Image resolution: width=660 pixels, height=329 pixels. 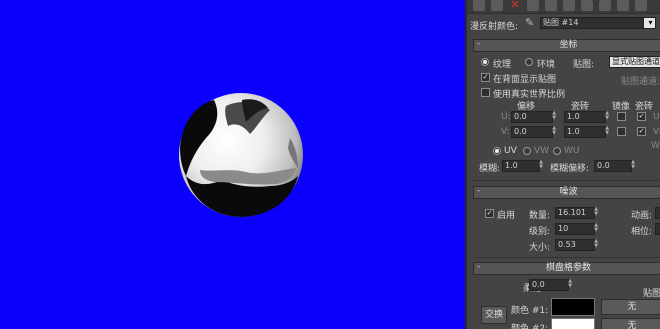 I want to click on animate-field, so click(x=657, y=213).